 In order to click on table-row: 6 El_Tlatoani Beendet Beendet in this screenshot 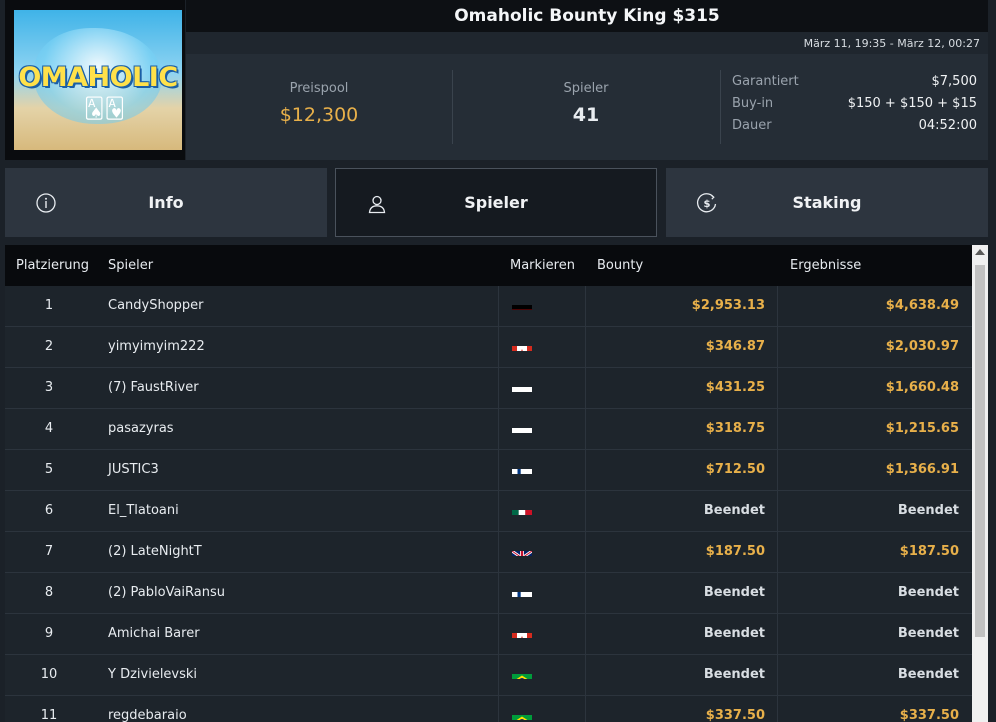, I will do `click(488, 511)`.